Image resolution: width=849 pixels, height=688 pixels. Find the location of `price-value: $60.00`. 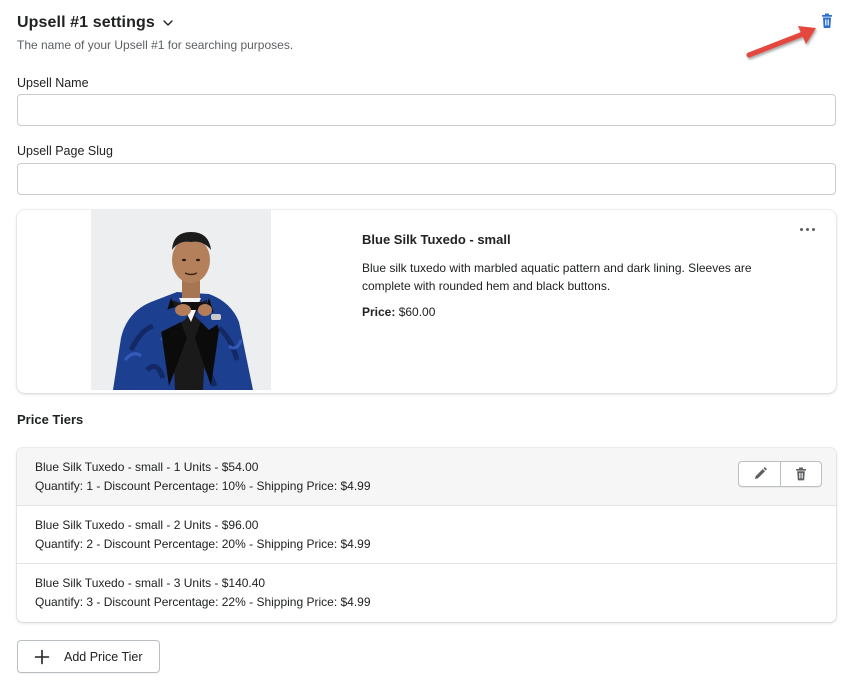

price-value: $60.00 is located at coordinates (417, 312).